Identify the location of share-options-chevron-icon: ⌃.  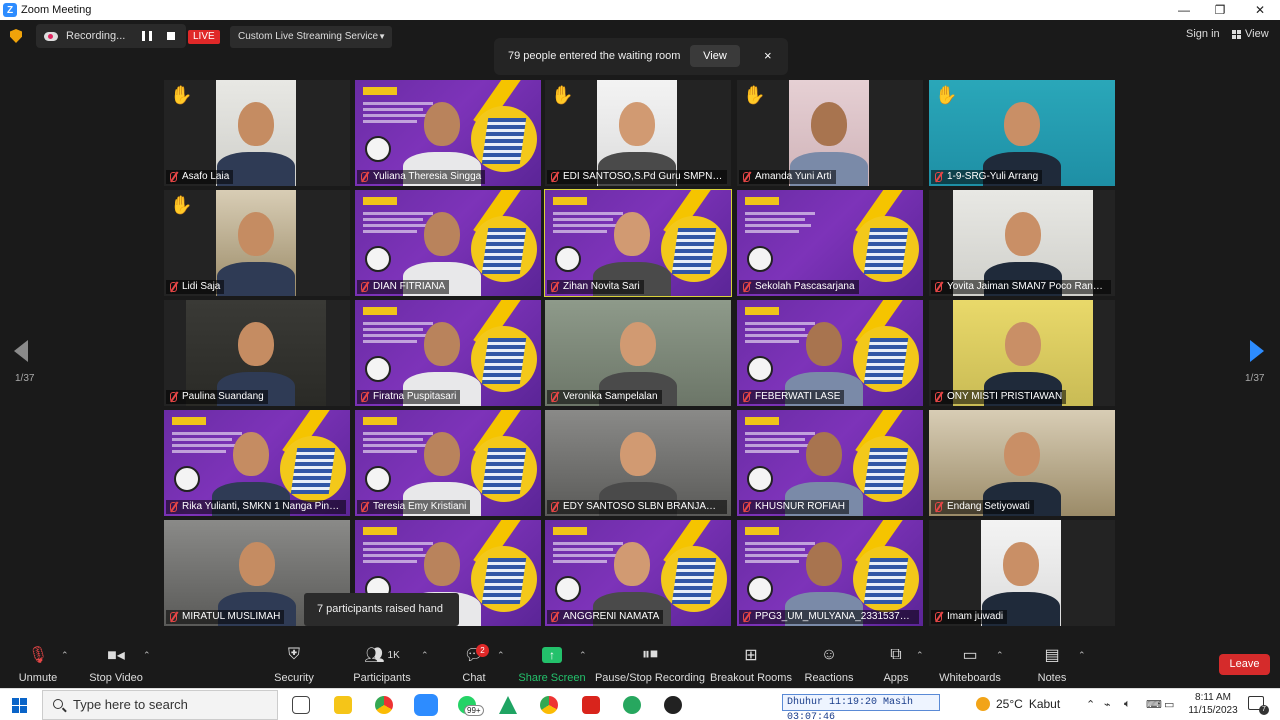
(583, 655).